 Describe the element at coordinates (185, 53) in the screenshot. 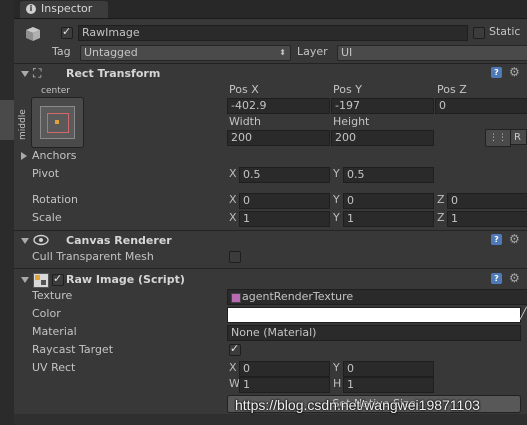

I see `tag-dropdown: Untagged ⬍` at that location.